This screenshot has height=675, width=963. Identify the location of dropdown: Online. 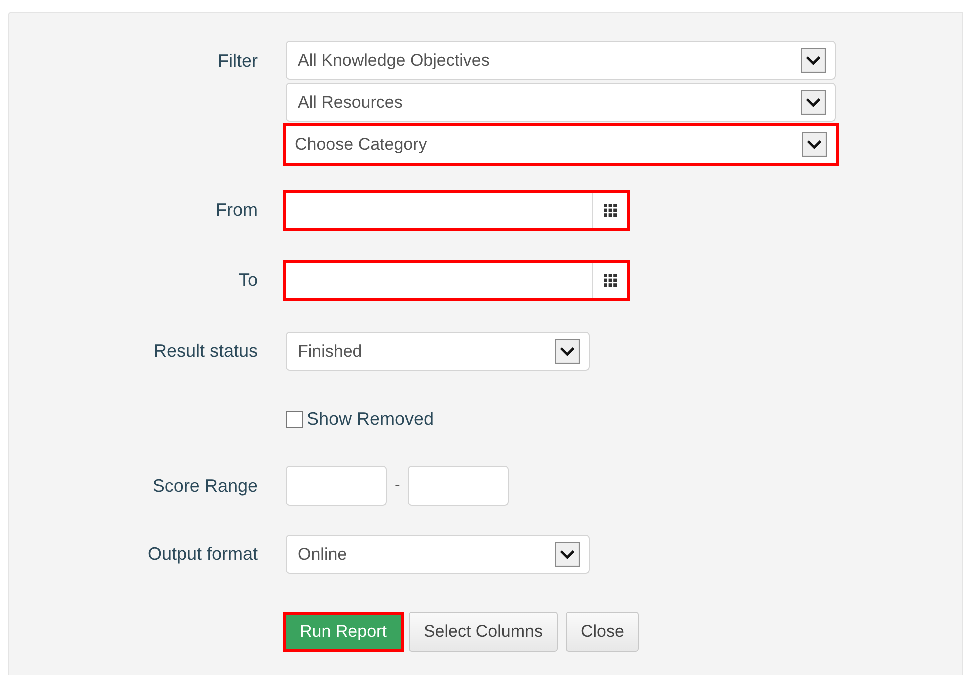
(438, 554).